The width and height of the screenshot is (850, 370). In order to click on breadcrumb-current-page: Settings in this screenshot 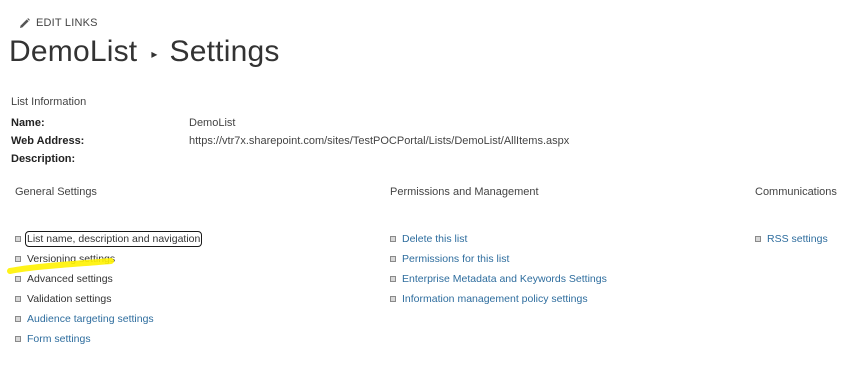, I will do `click(224, 51)`.